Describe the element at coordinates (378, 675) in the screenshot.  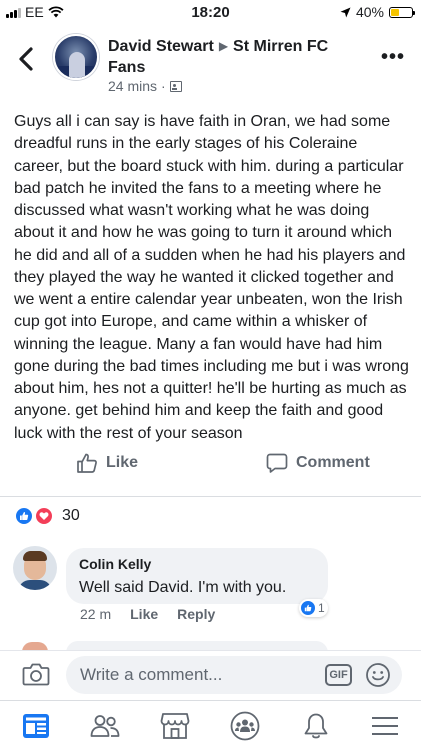
I see `emoji-icon` at that location.